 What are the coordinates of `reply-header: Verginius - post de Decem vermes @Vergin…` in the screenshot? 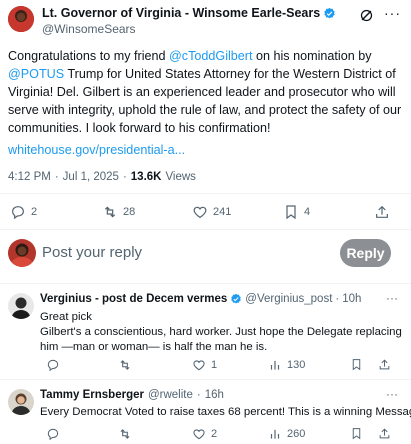 It's located at (200, 299).